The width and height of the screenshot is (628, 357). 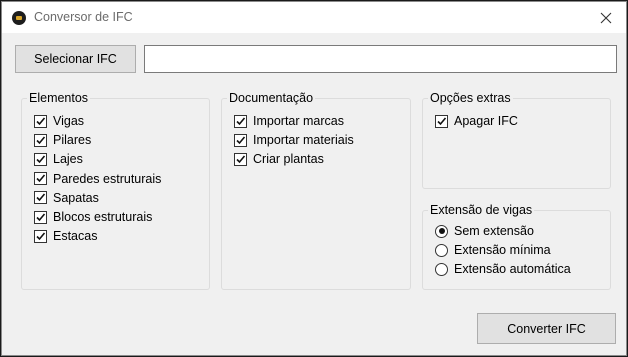 I want to click on checkbox-item: Estacas, so click(x=65, y=236).